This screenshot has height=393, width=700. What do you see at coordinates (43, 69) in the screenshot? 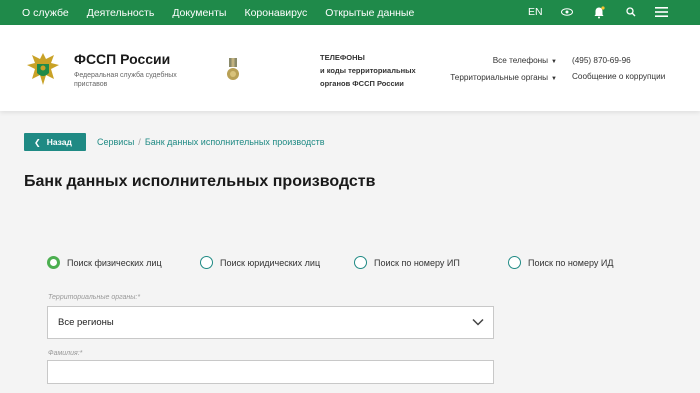
I see `fssp-emblem-logo` at bounding box center [43, 69].